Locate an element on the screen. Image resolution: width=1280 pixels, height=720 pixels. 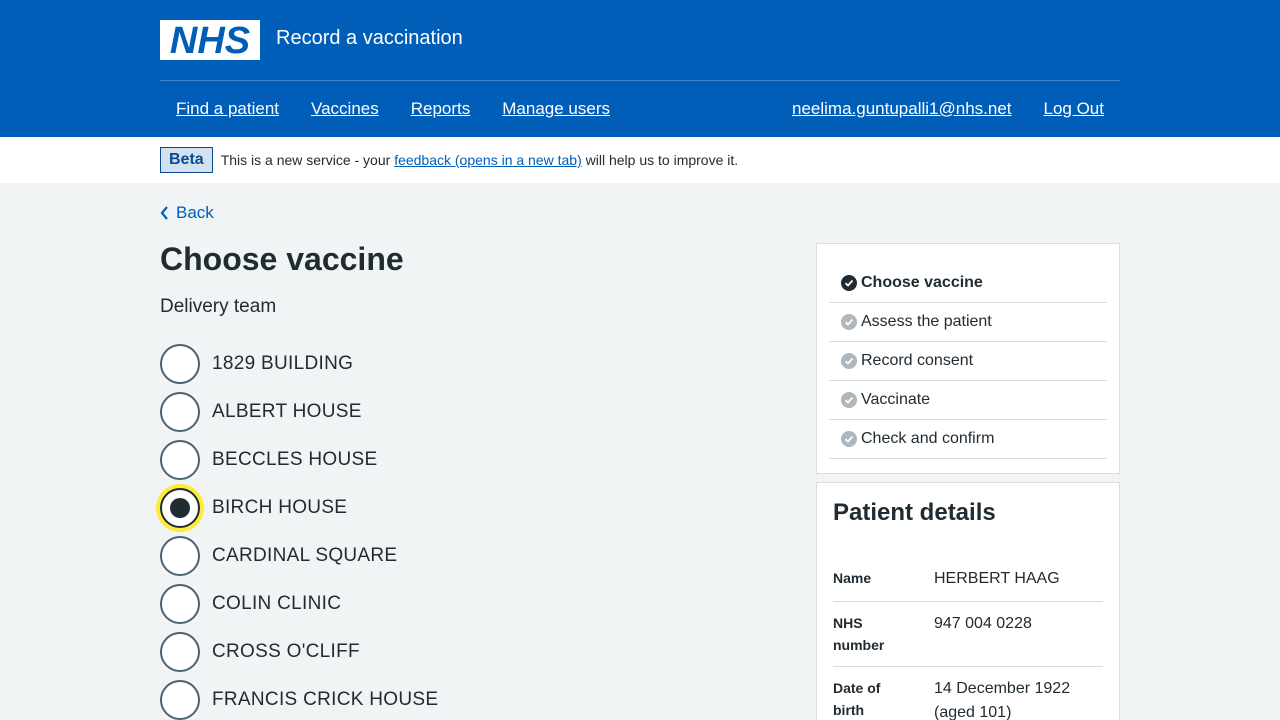
step-label: Record consent is located at coordinates (917, 360).